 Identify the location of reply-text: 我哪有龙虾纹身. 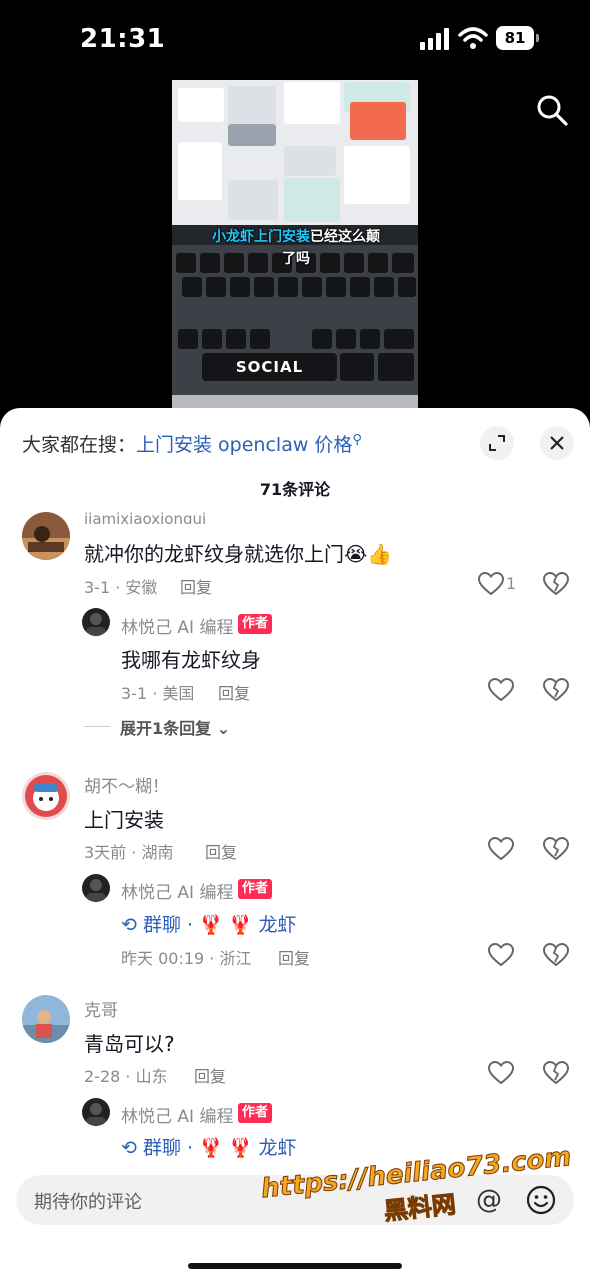
(191, 658).